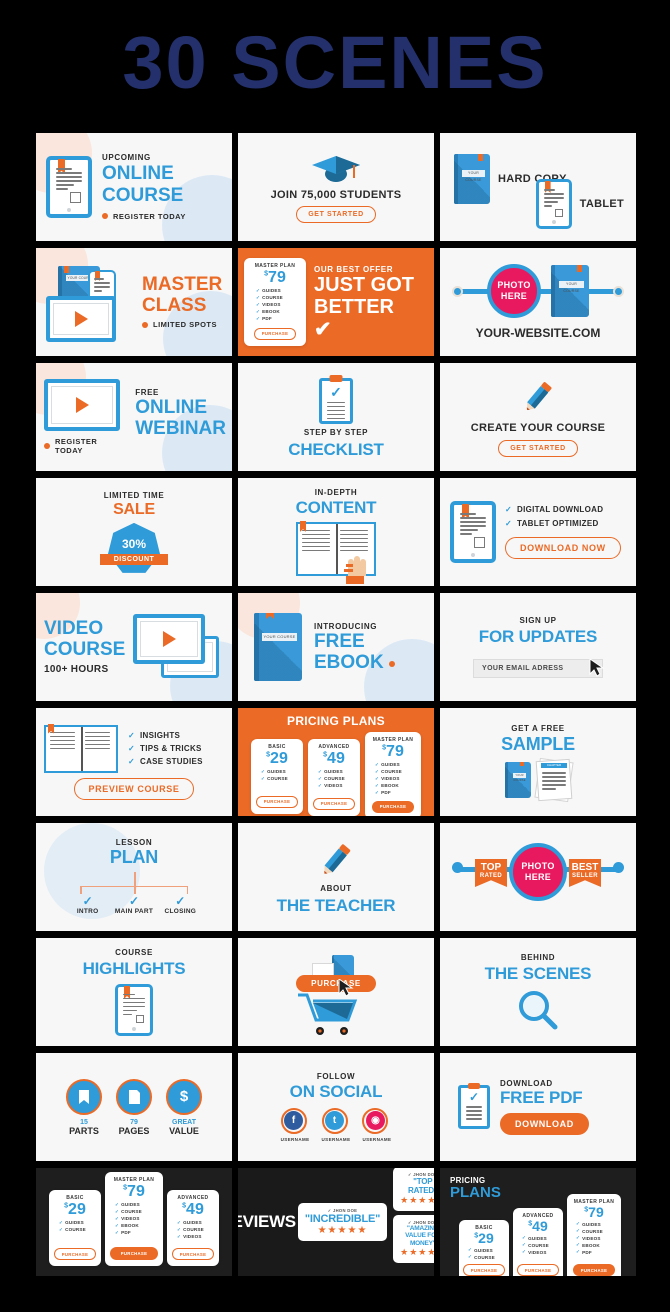 This screenshot has height=1312, width=670. Describe the element at coordinates (375, 1120) in the screenshot. I see `instagram-icon: ◉` at that location.